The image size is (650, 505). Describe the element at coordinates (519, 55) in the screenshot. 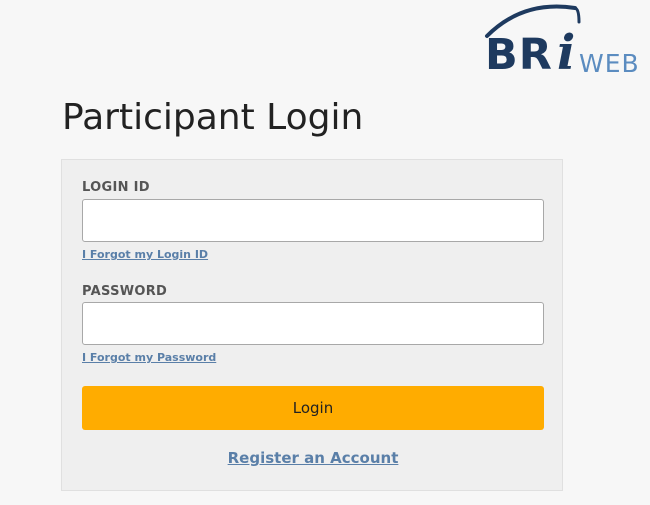

I see `logo-text-bri: BR` at that location.